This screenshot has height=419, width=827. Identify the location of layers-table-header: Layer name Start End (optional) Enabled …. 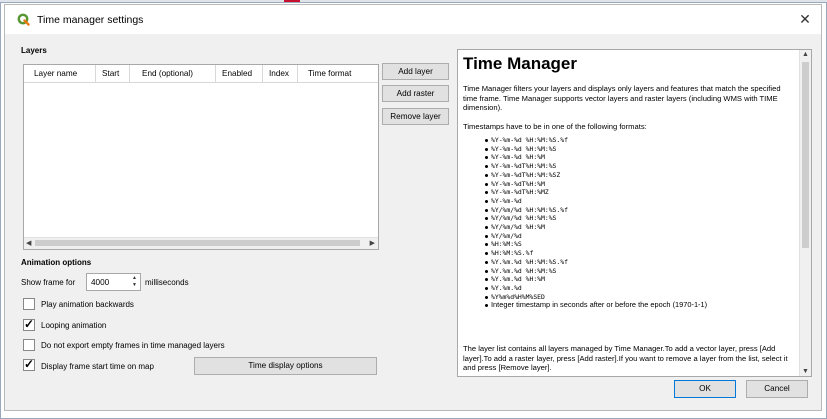
(201, 74).